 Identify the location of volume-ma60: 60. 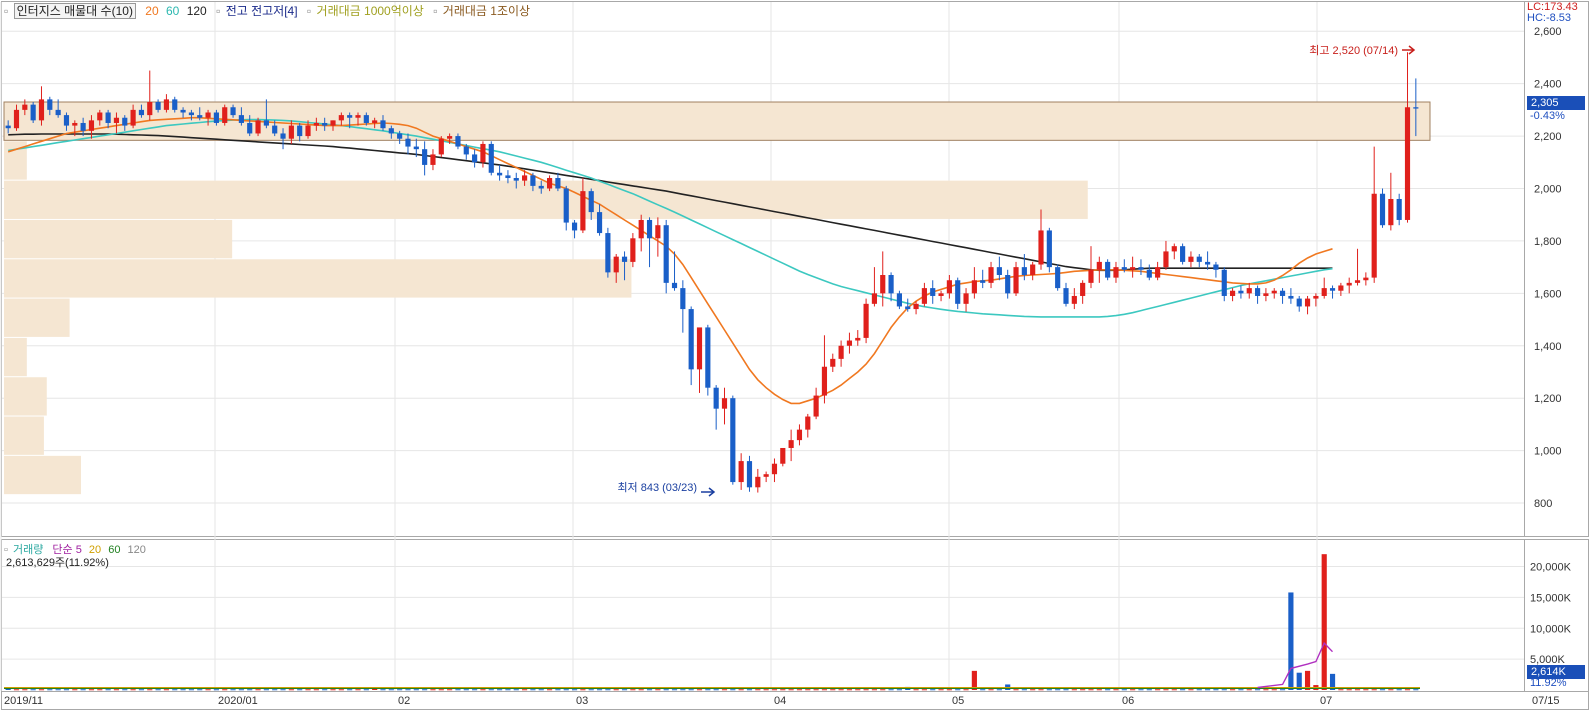
(114, 550).